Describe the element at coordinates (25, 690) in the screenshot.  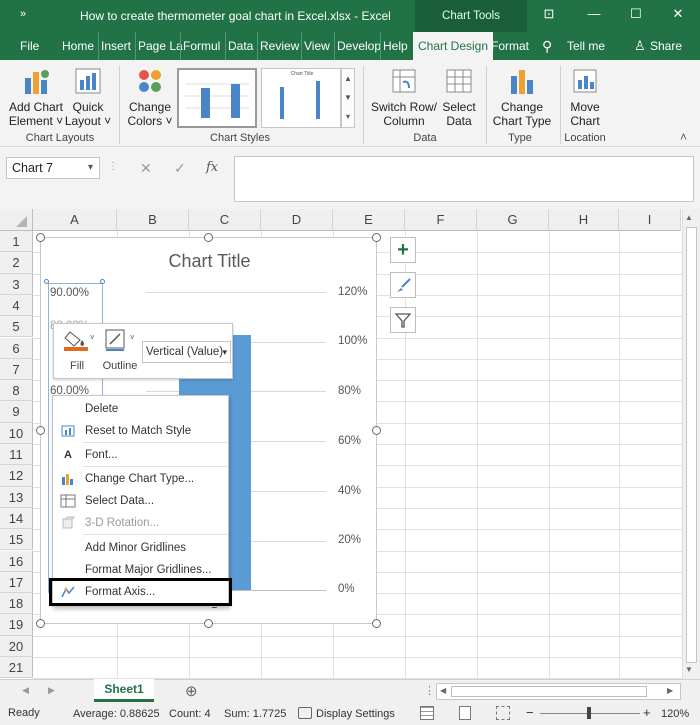
I see `prev-sheet-icon: ◀` at that location.